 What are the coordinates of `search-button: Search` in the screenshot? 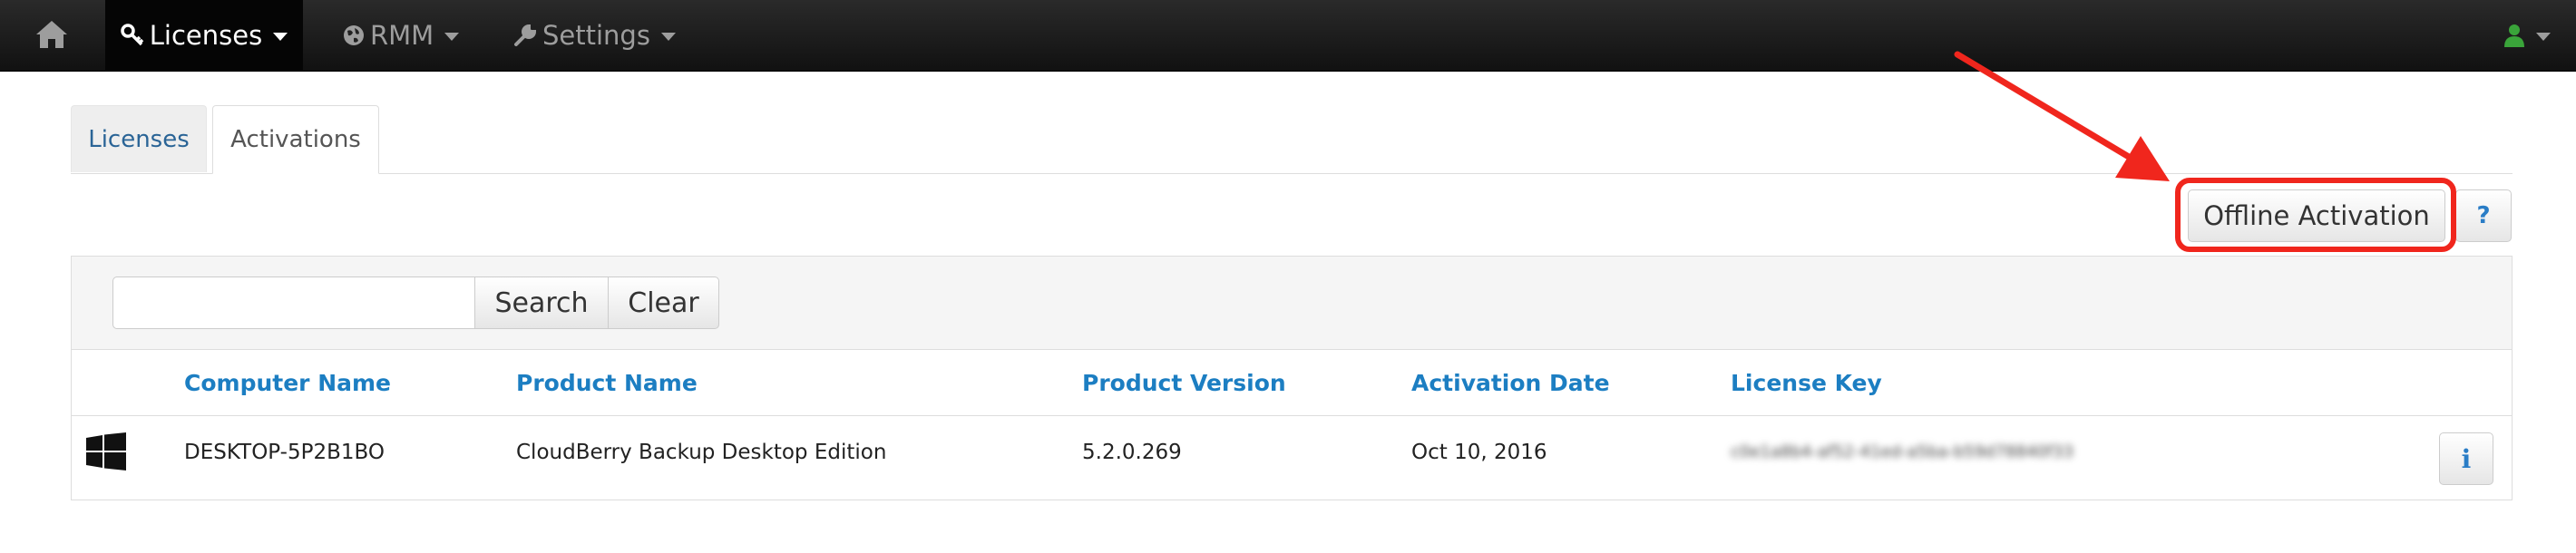 It's located at (541, 302).